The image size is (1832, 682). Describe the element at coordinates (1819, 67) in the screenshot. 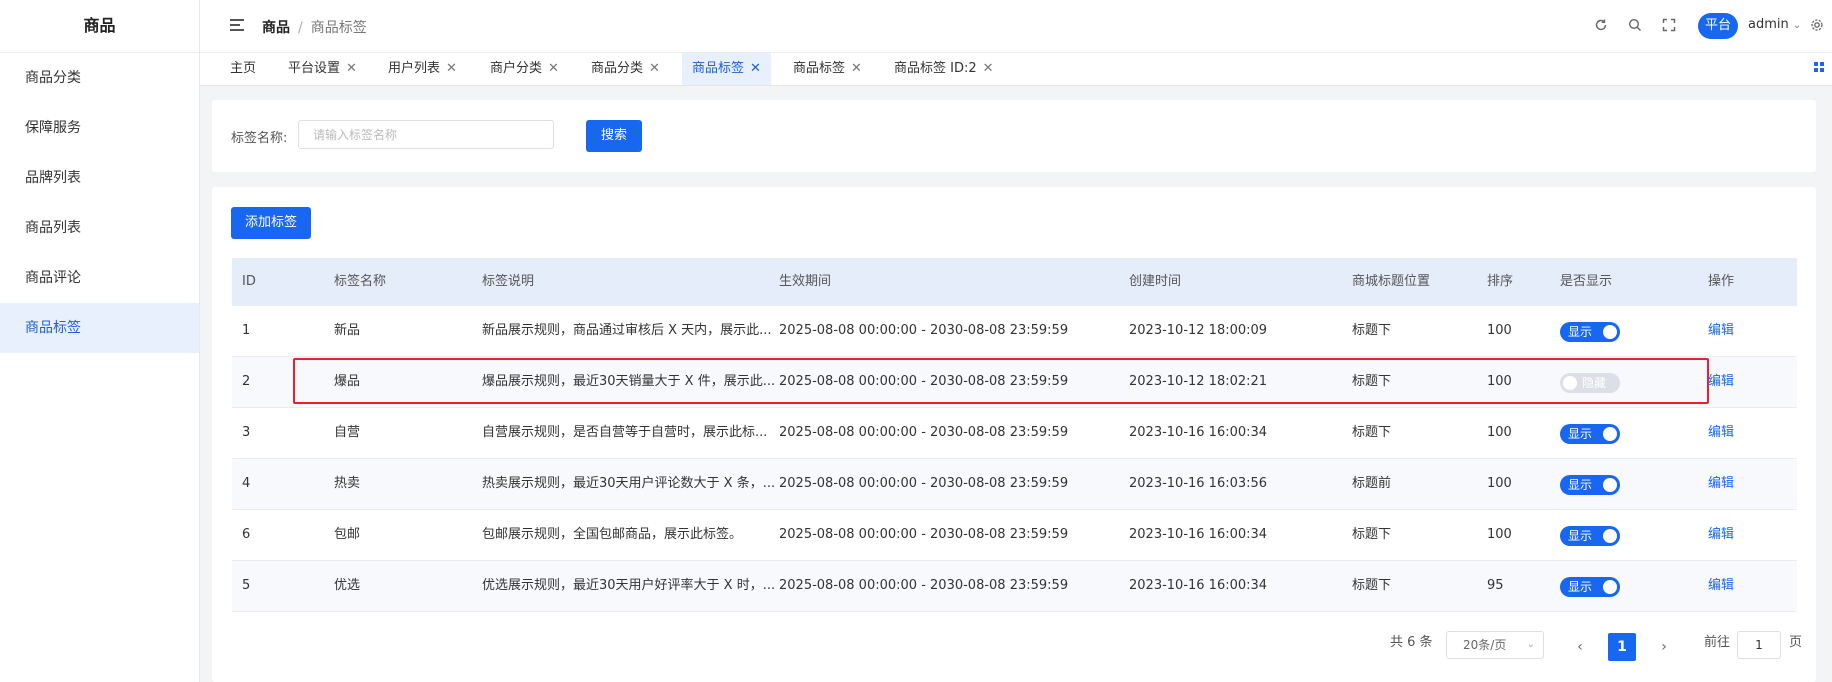

I see `grid-menu-icon` at that location.